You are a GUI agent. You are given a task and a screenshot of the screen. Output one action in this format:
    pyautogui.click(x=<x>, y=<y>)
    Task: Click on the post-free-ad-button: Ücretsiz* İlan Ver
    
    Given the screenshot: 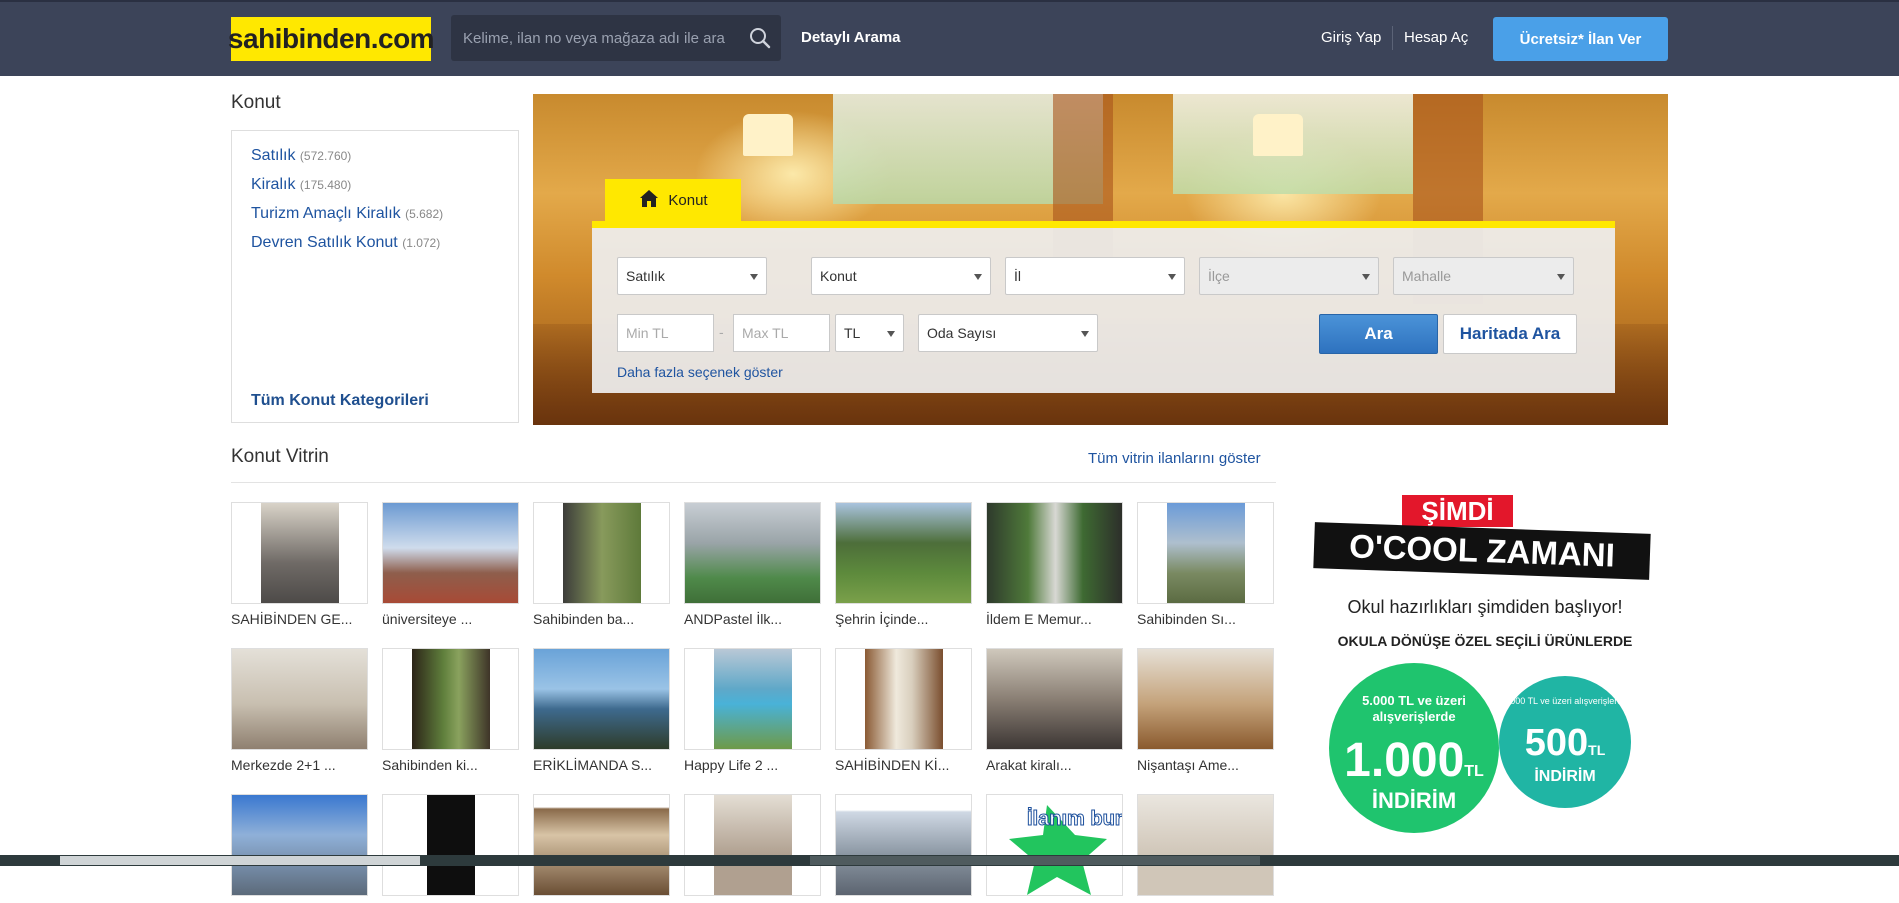 What is the action you would take?
    pyautogui.click(x=1580, y=39)
    